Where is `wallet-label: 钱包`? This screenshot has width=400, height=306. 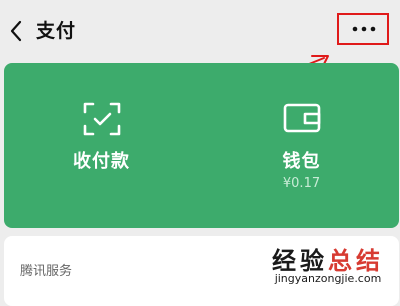 wallet-label: 钱包 is located at coordinates (301, 161).